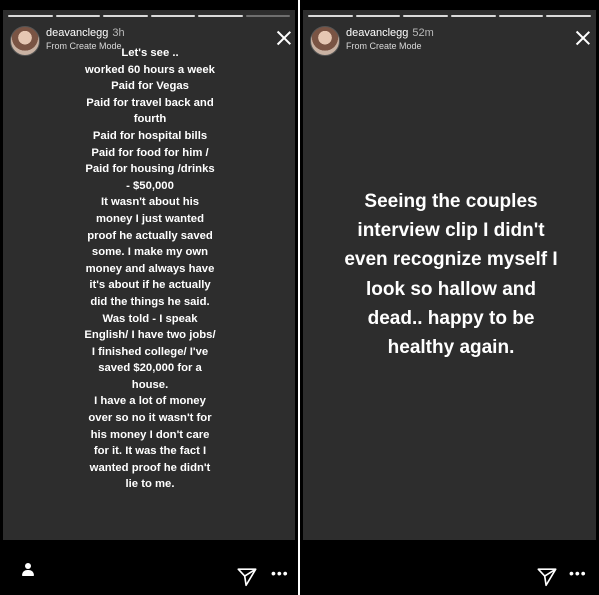  Describe the element at coordinates (451, 260) in the screenshot. I see `story-text-line: even recognize myself I` at that location.